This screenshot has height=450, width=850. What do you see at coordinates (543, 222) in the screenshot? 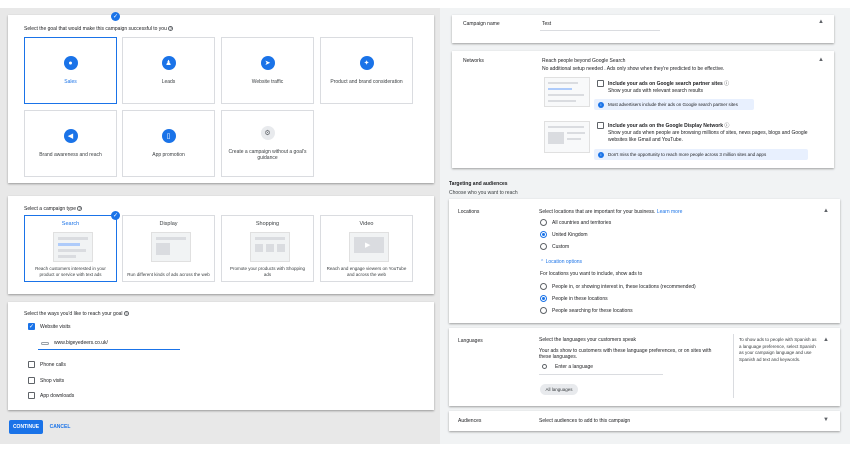
I see `radio-all-countries` at bounding box center [543, 222].